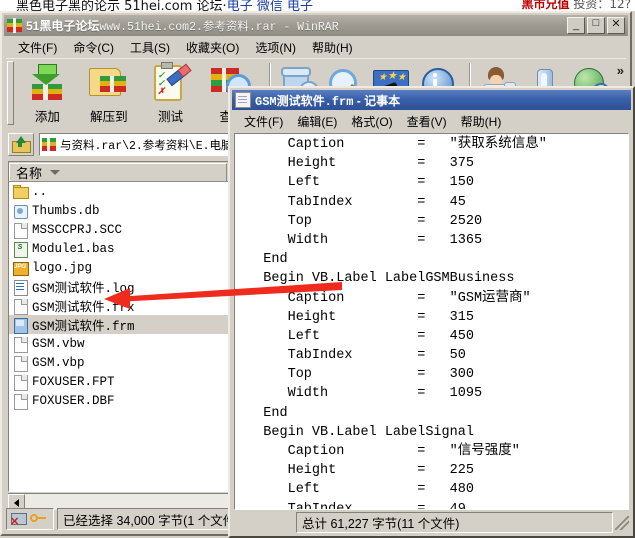 The height and width of the screenshot is (538, 635). What do you see at coordinates (20, 325) in the screenshot?
I see `vb-form-icon` at bounding box center [20, 325].